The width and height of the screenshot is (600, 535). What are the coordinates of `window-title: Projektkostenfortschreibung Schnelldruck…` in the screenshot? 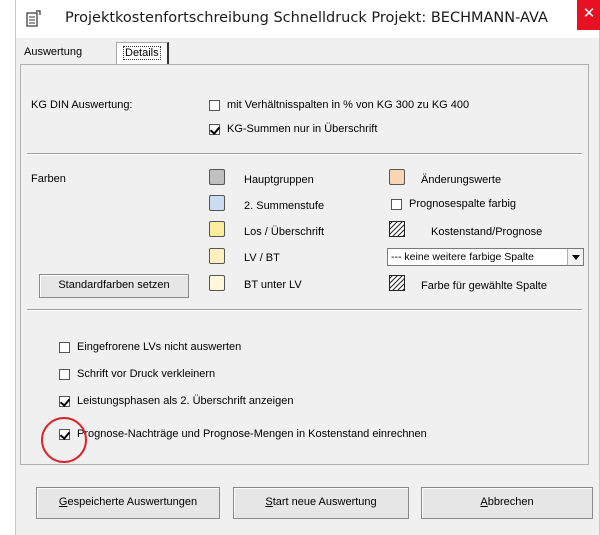 It's located at (306, 18).